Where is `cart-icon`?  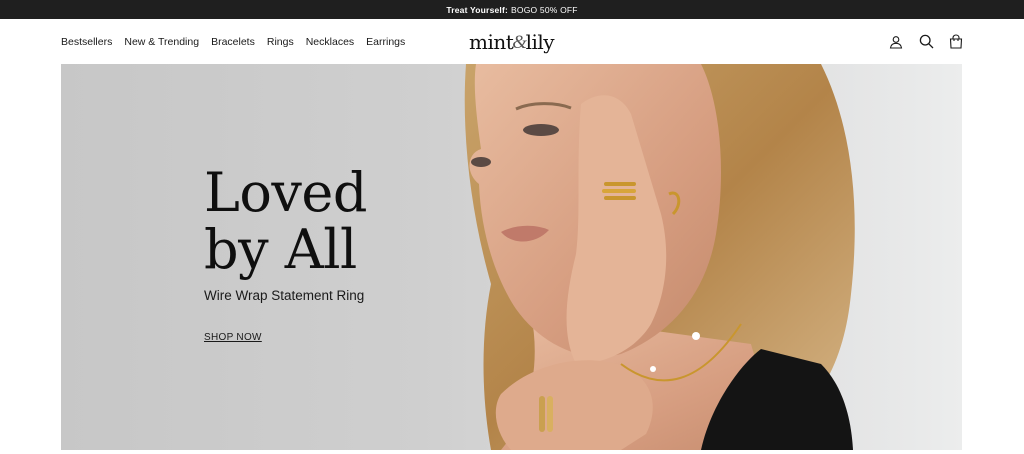
cart-icon is located at coordinates (956, 42).